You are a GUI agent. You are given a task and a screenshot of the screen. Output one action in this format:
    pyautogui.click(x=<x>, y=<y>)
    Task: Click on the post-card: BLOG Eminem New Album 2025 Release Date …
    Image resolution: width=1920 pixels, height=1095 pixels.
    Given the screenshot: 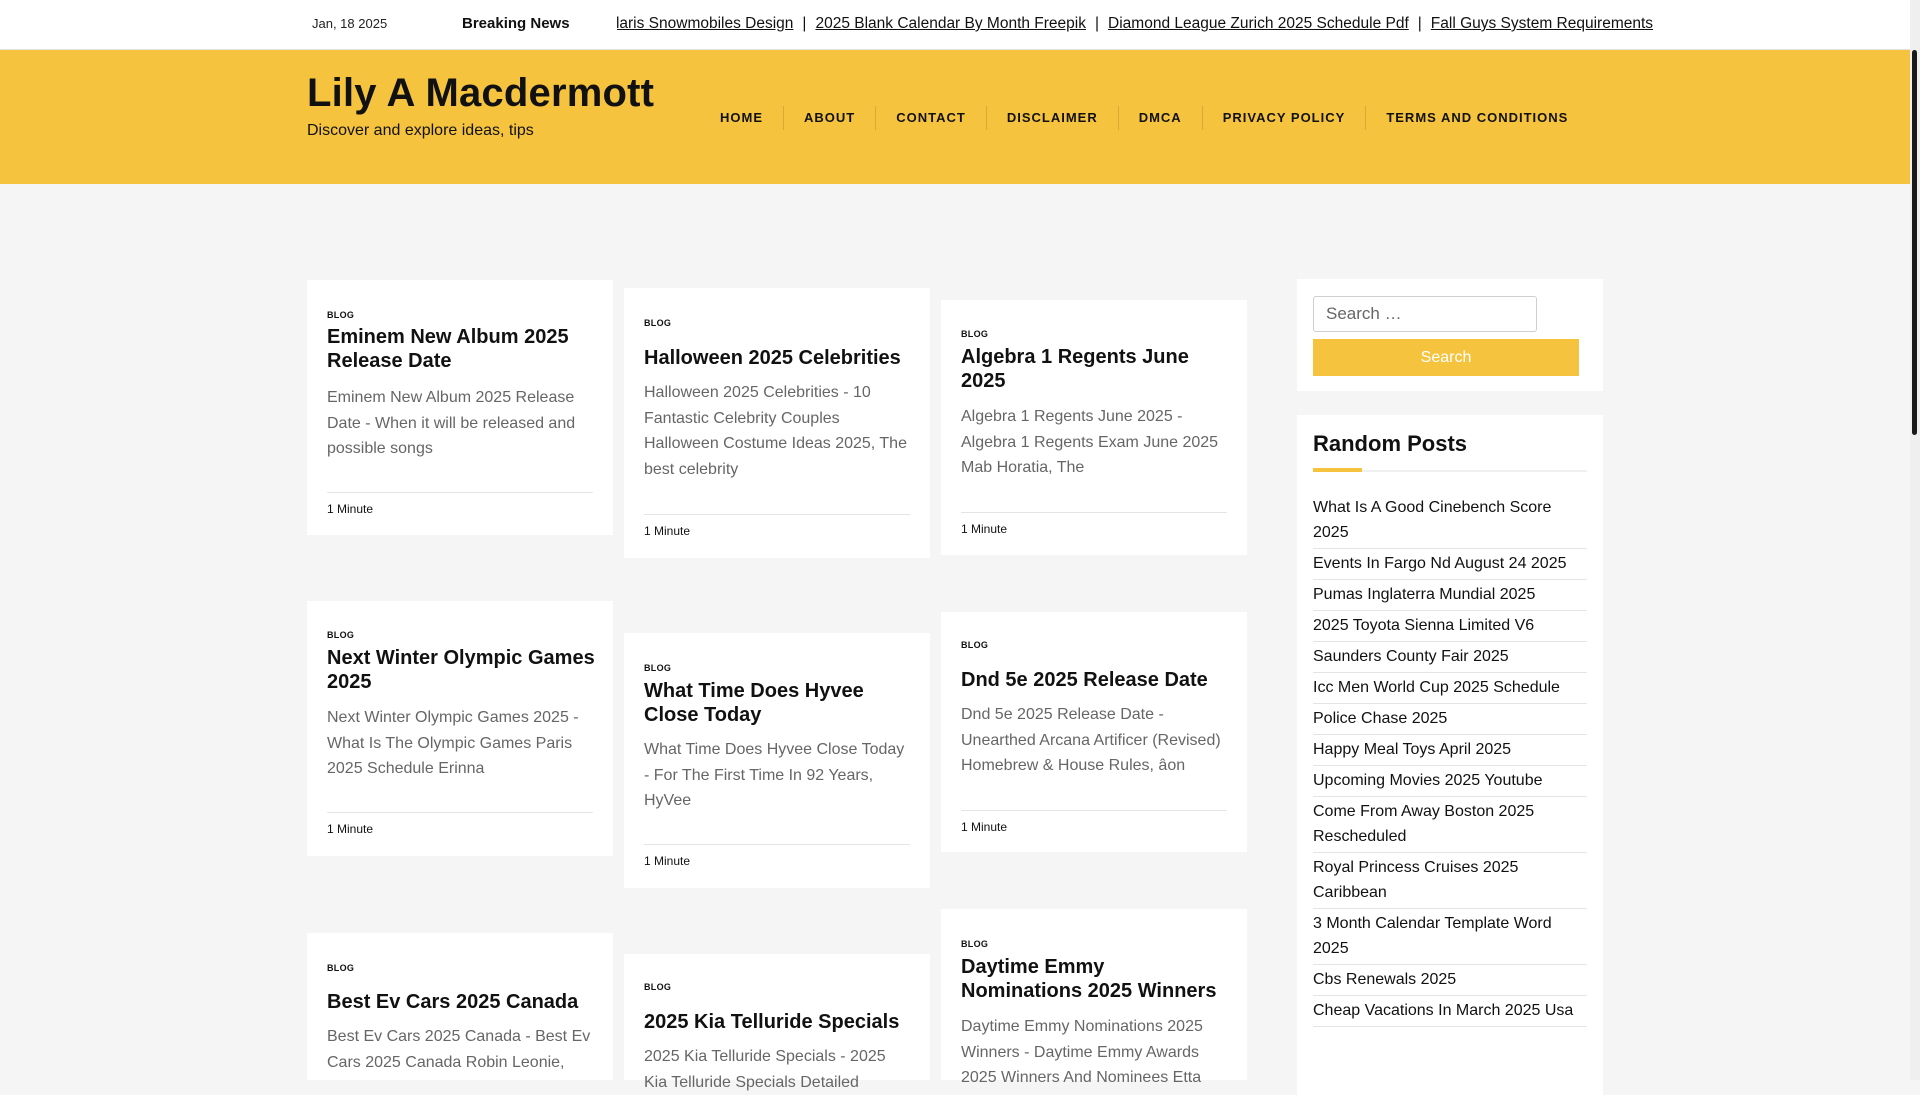 What is the action you would take?
    pyautogui.click(x=460, y=407)
    